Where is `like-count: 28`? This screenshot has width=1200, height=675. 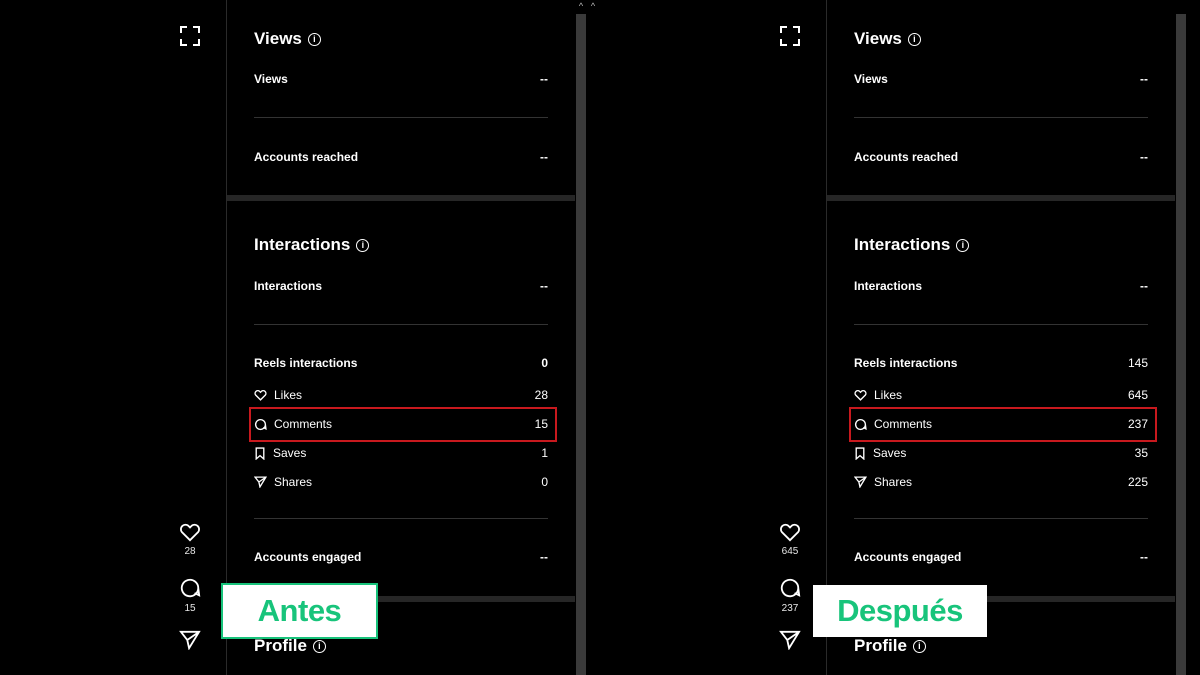 like-count: 28 is located at coordinates (190, 551).